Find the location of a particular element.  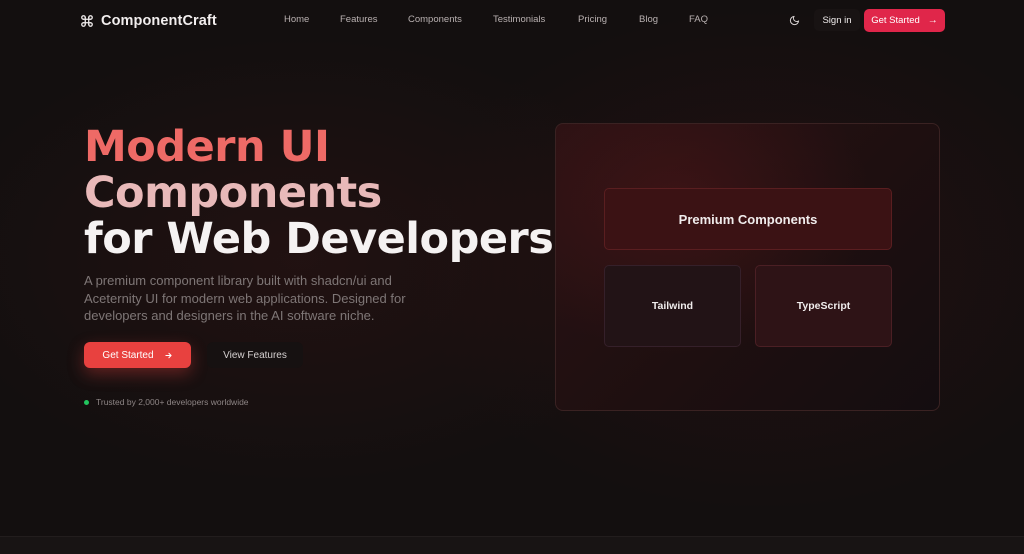

hero-title: Modern UI Components for Web Developers is located at coordinates (324, 193).